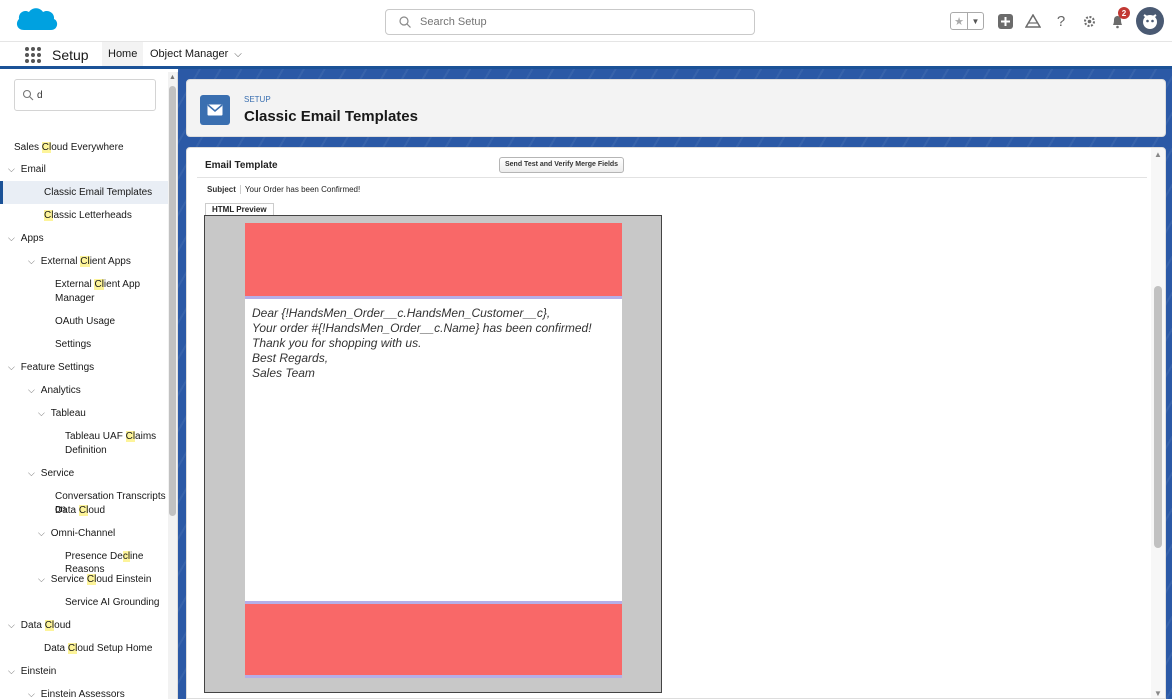 The image size is (1172, 699). I want to click on sidebar-scrollbar: ▲, so click(172, 385).